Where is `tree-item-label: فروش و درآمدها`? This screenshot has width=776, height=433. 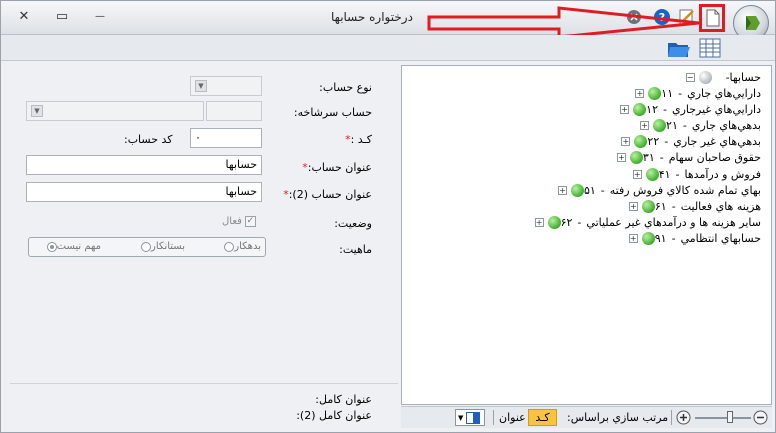
tree-item-label: فروش و درآمدها is located at coordinates (722, 174).